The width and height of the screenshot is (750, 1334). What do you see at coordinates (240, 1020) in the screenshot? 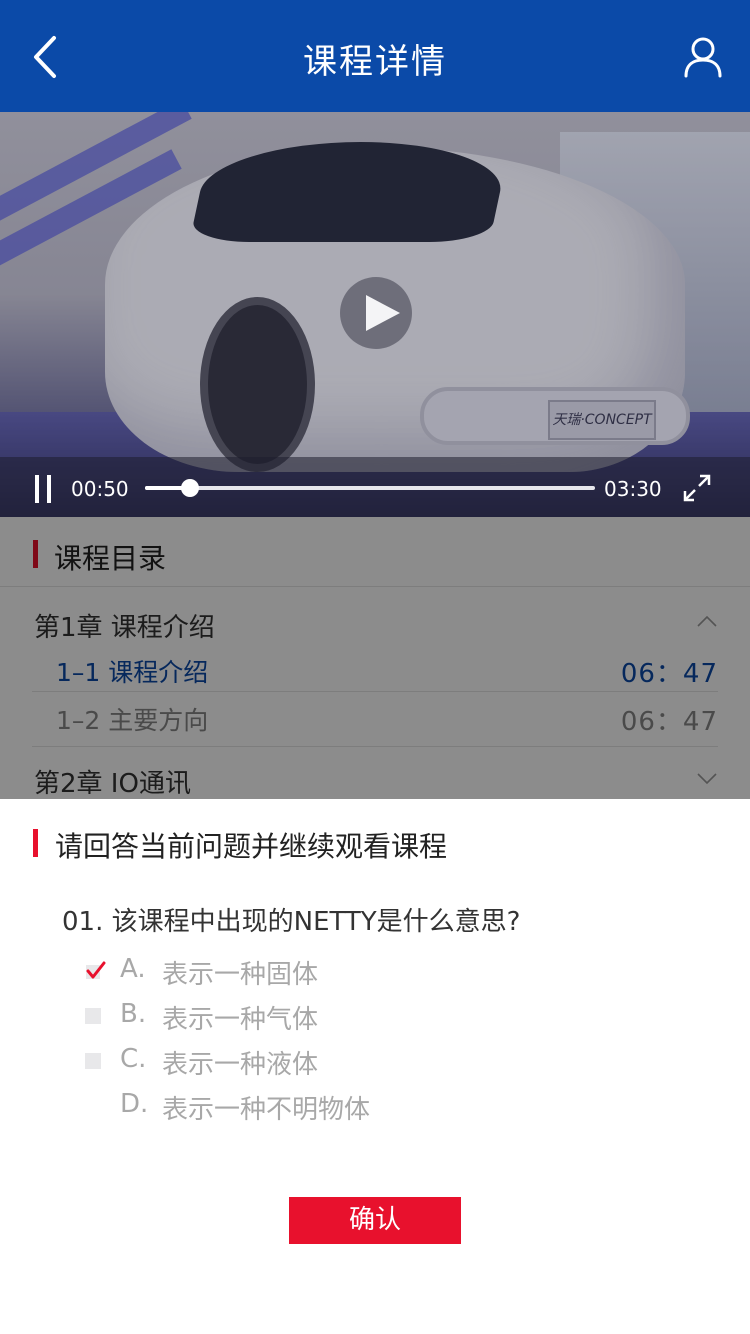
I see `option-text: 表示一种气体` at bounding box center [240, 1020].